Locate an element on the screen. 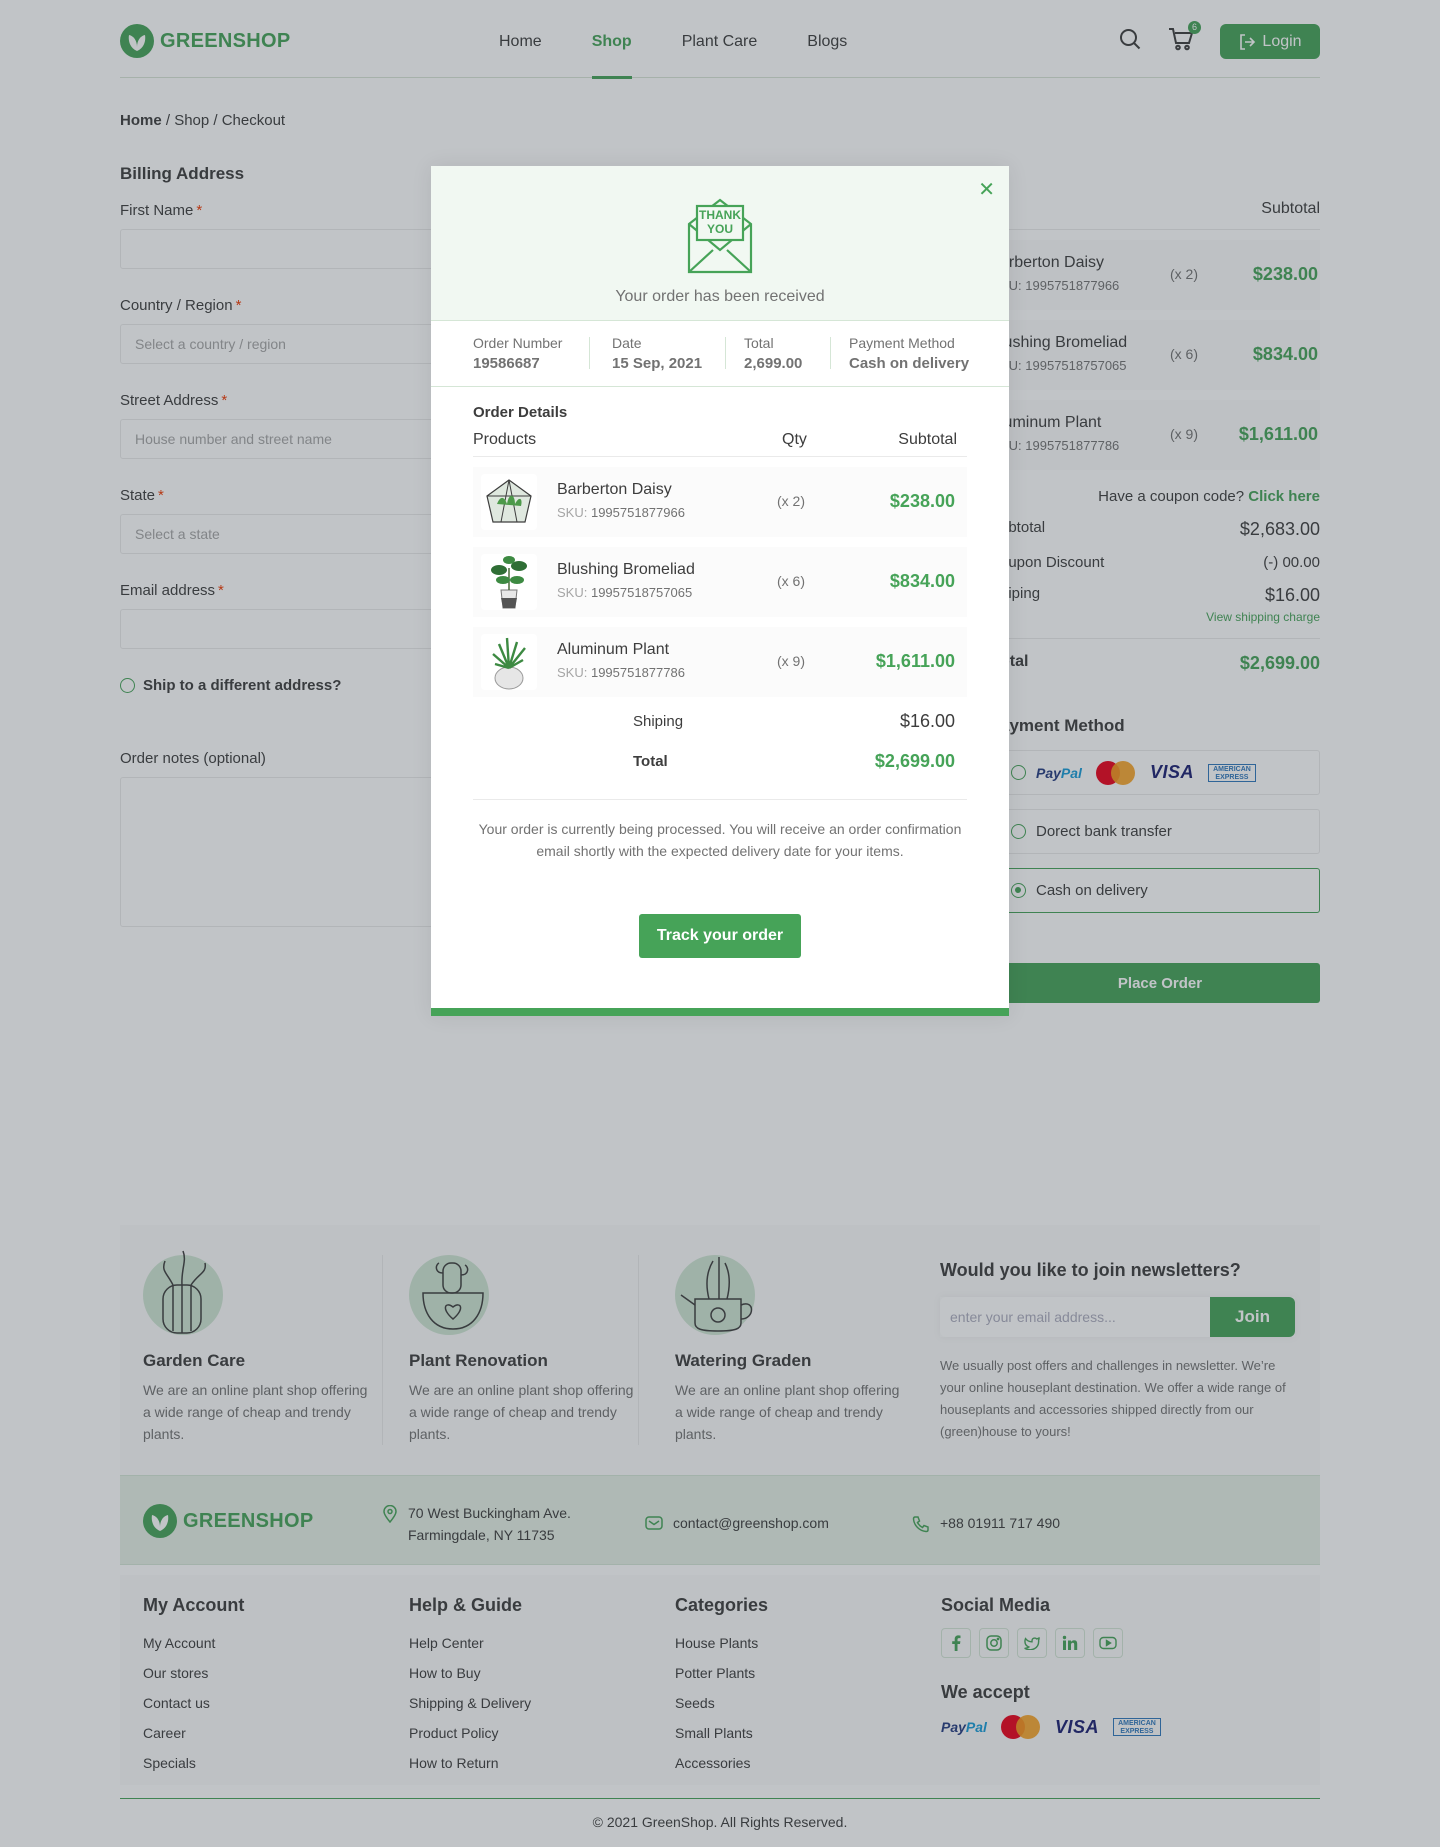  col-products: Products is located at coordinates (505, 439).